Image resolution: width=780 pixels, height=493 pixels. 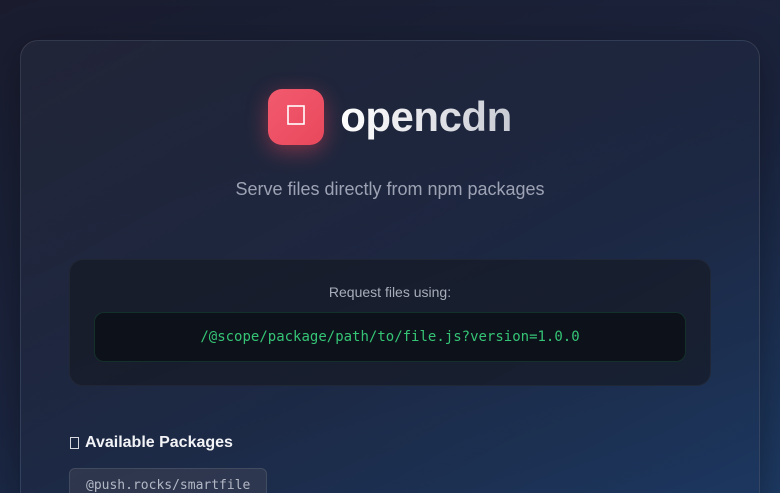 I want to click on brand-name: opencdn, so click(x=426, y=116).